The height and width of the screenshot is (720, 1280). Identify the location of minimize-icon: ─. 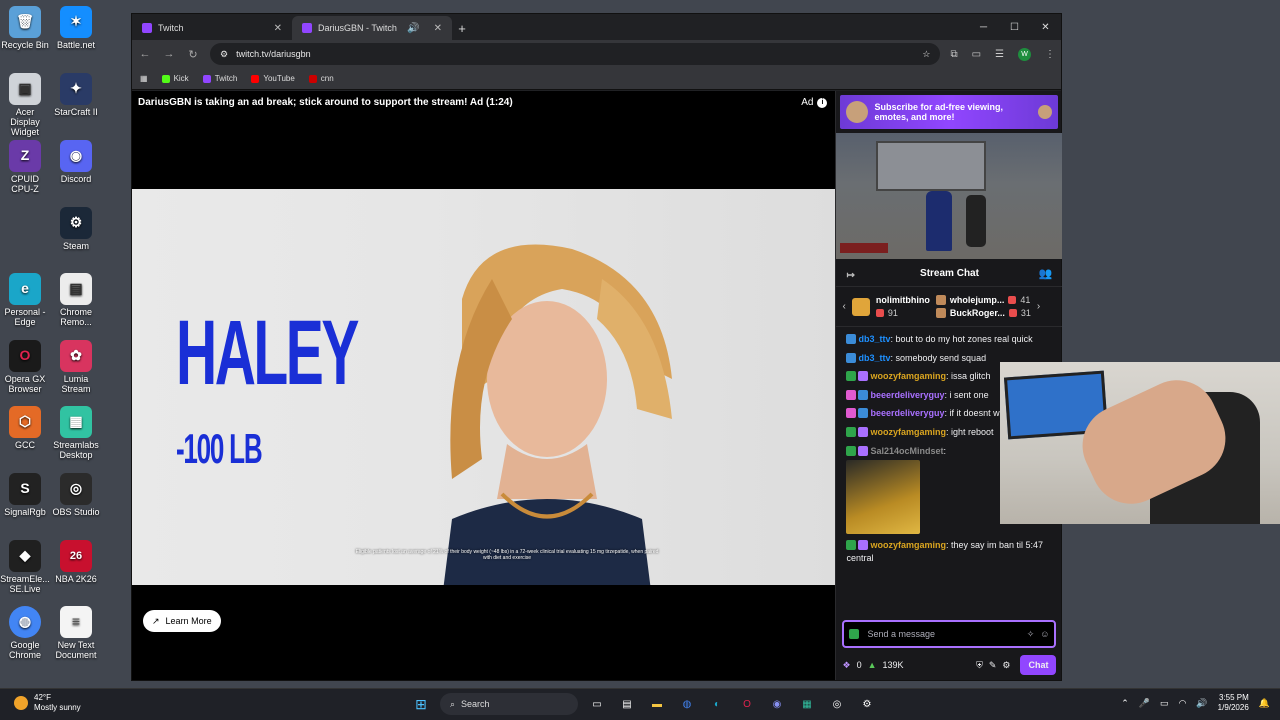
(983, 27).